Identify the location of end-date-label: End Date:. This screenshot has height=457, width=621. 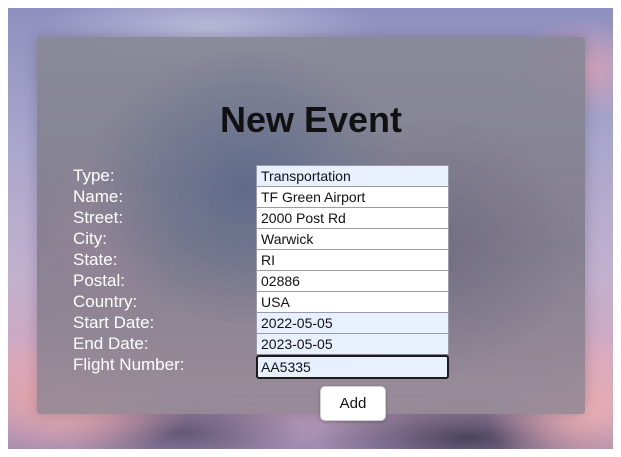
(111, 343).